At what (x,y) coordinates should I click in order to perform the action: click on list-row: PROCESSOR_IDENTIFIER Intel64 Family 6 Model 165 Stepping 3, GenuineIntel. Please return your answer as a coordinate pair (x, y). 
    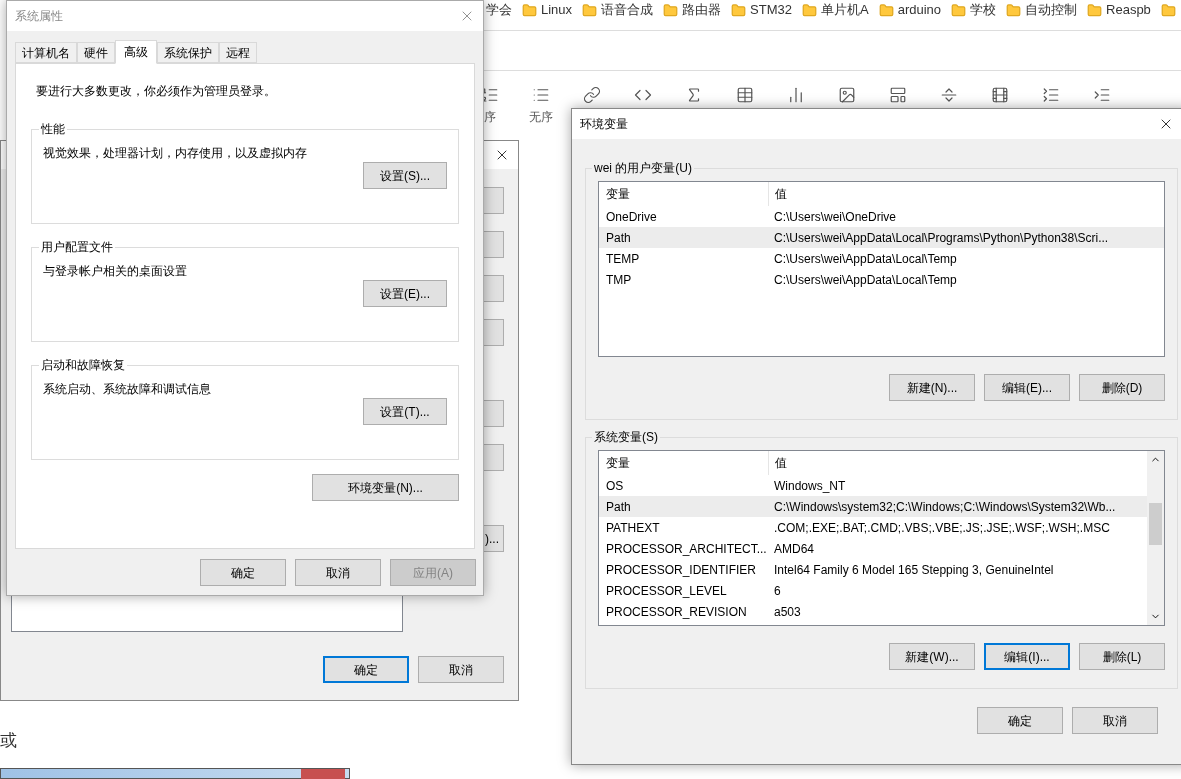
    Looking at the image, I should click on (873, 569).